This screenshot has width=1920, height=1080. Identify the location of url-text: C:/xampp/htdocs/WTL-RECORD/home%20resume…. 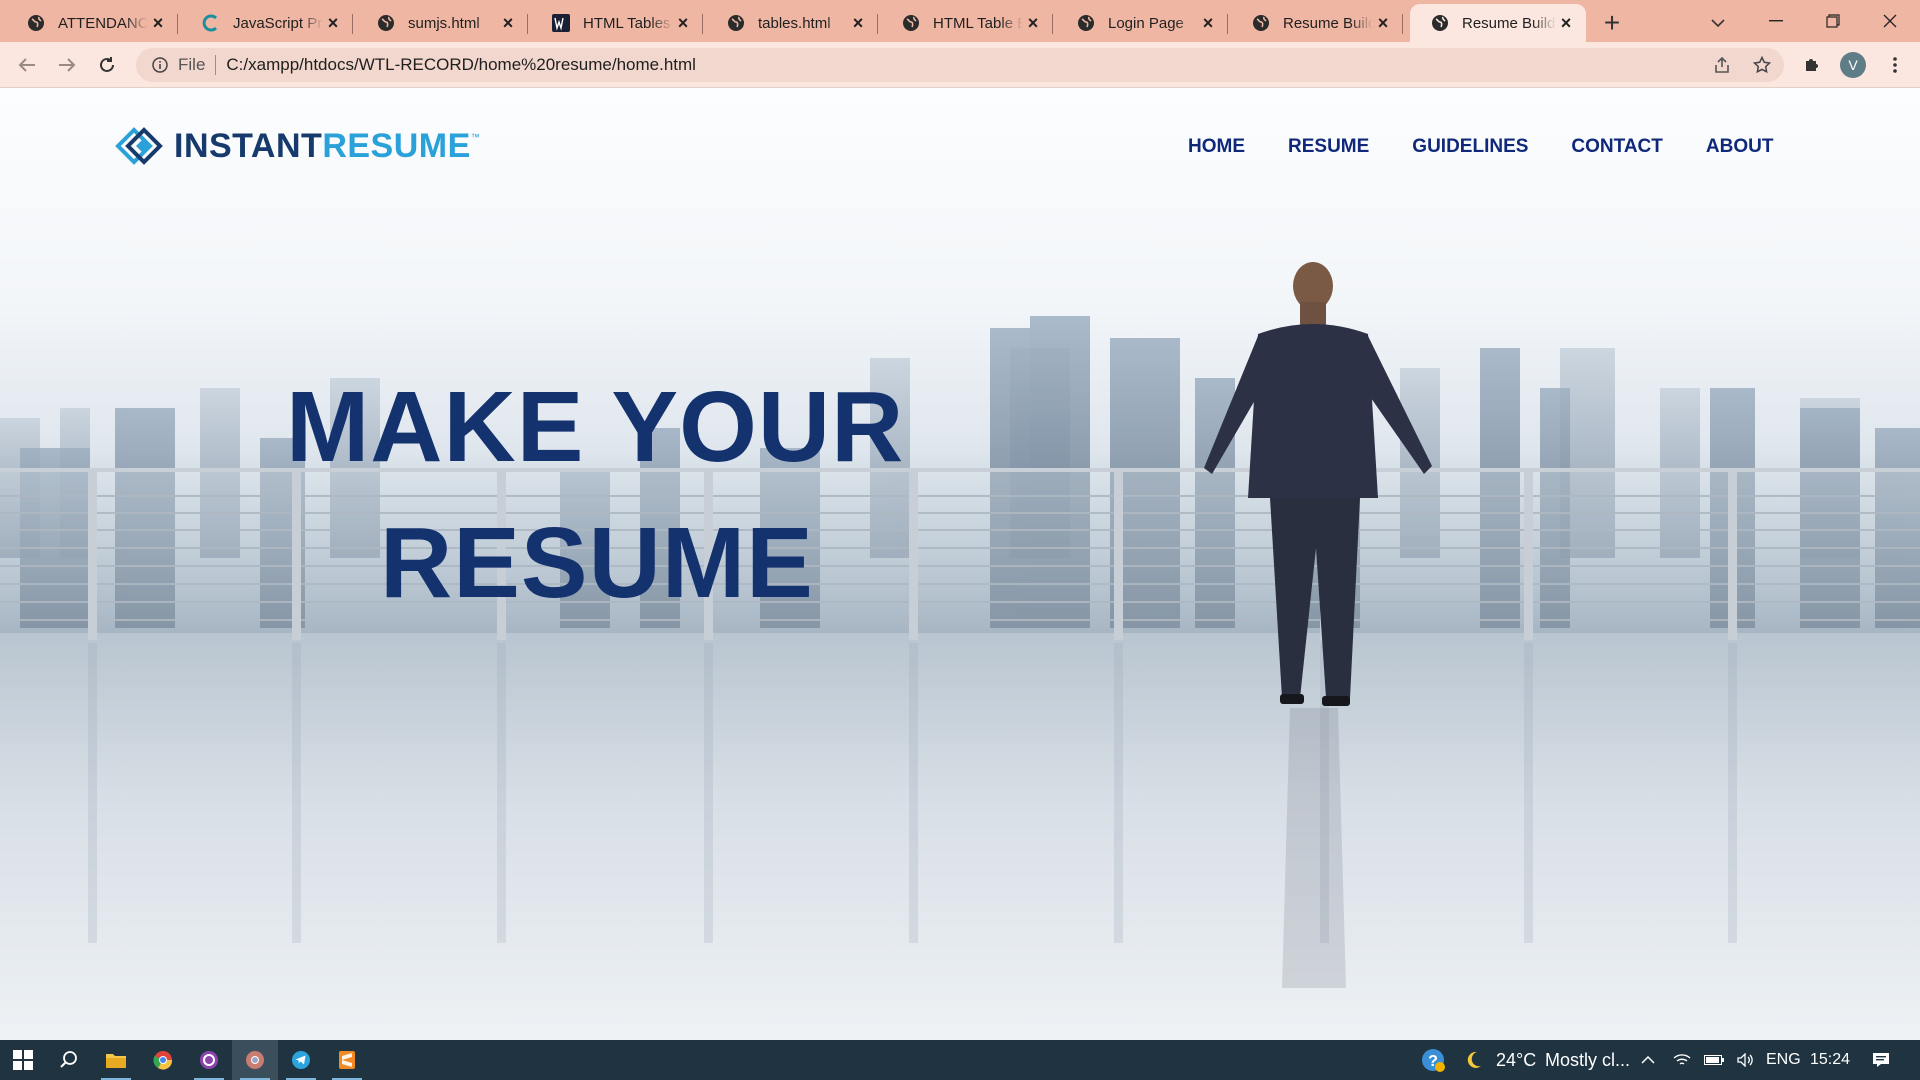
(461, 65).